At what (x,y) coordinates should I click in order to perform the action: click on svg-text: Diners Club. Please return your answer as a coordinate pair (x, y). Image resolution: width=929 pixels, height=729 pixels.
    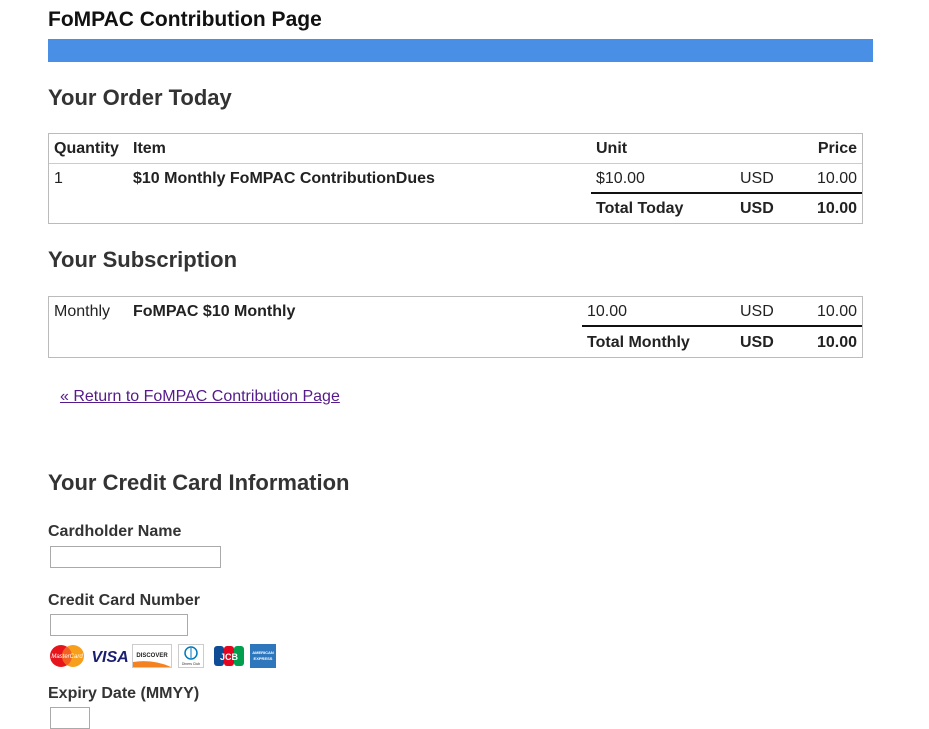
    Looking at the image, I should click on (191, 664).